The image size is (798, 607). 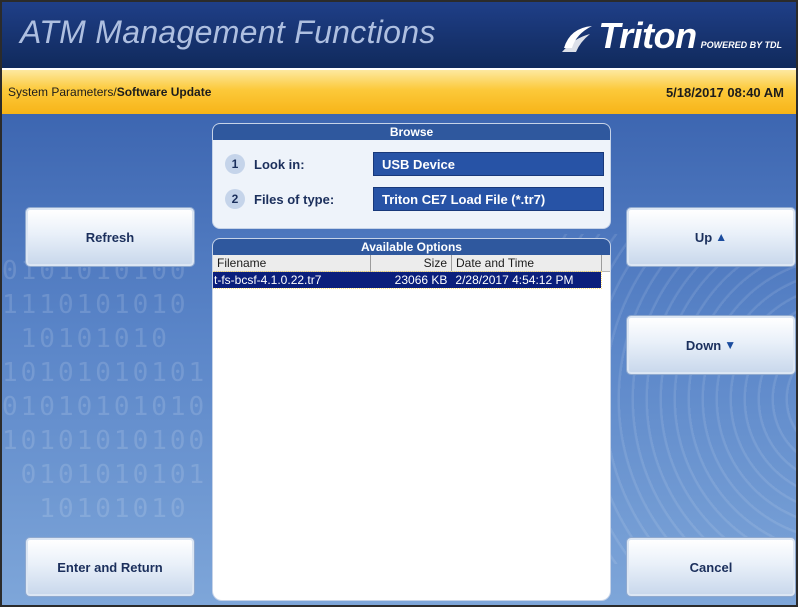 I want to click on file-name-cell: t-fs-bcsf-4.1.0.22.tr7, so click(x=268, y=280).